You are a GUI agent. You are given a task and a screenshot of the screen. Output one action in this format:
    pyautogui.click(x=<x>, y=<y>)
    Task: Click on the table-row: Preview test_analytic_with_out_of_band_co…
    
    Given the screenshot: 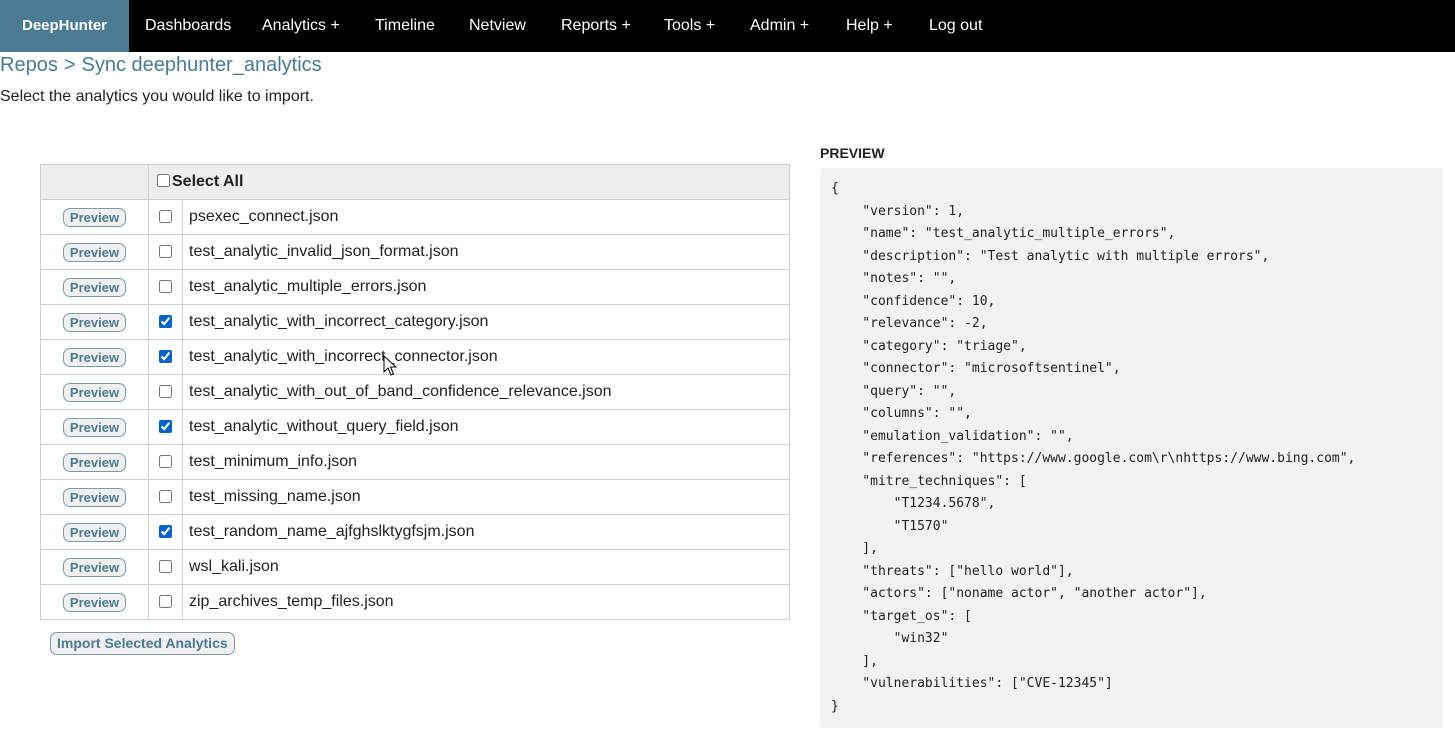 What is the action you would take?
    pyautogui.click(x=415, y=392)
    